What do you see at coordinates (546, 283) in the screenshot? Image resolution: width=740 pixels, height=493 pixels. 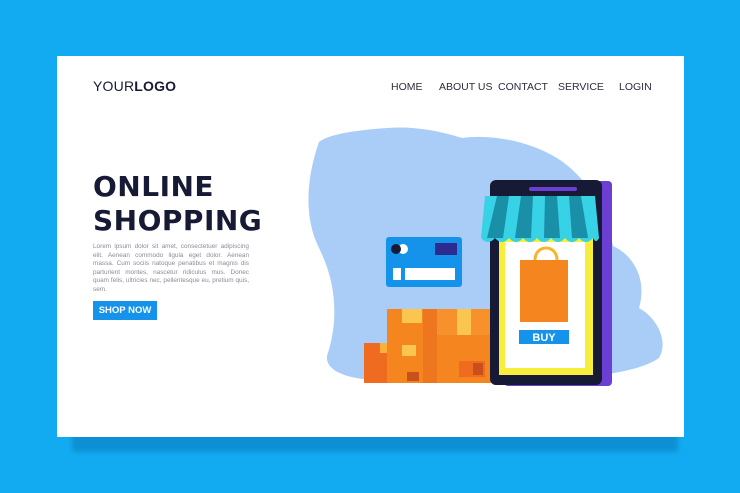 I see `smartphone-icon: BUY` at bounding box center [546, 283].